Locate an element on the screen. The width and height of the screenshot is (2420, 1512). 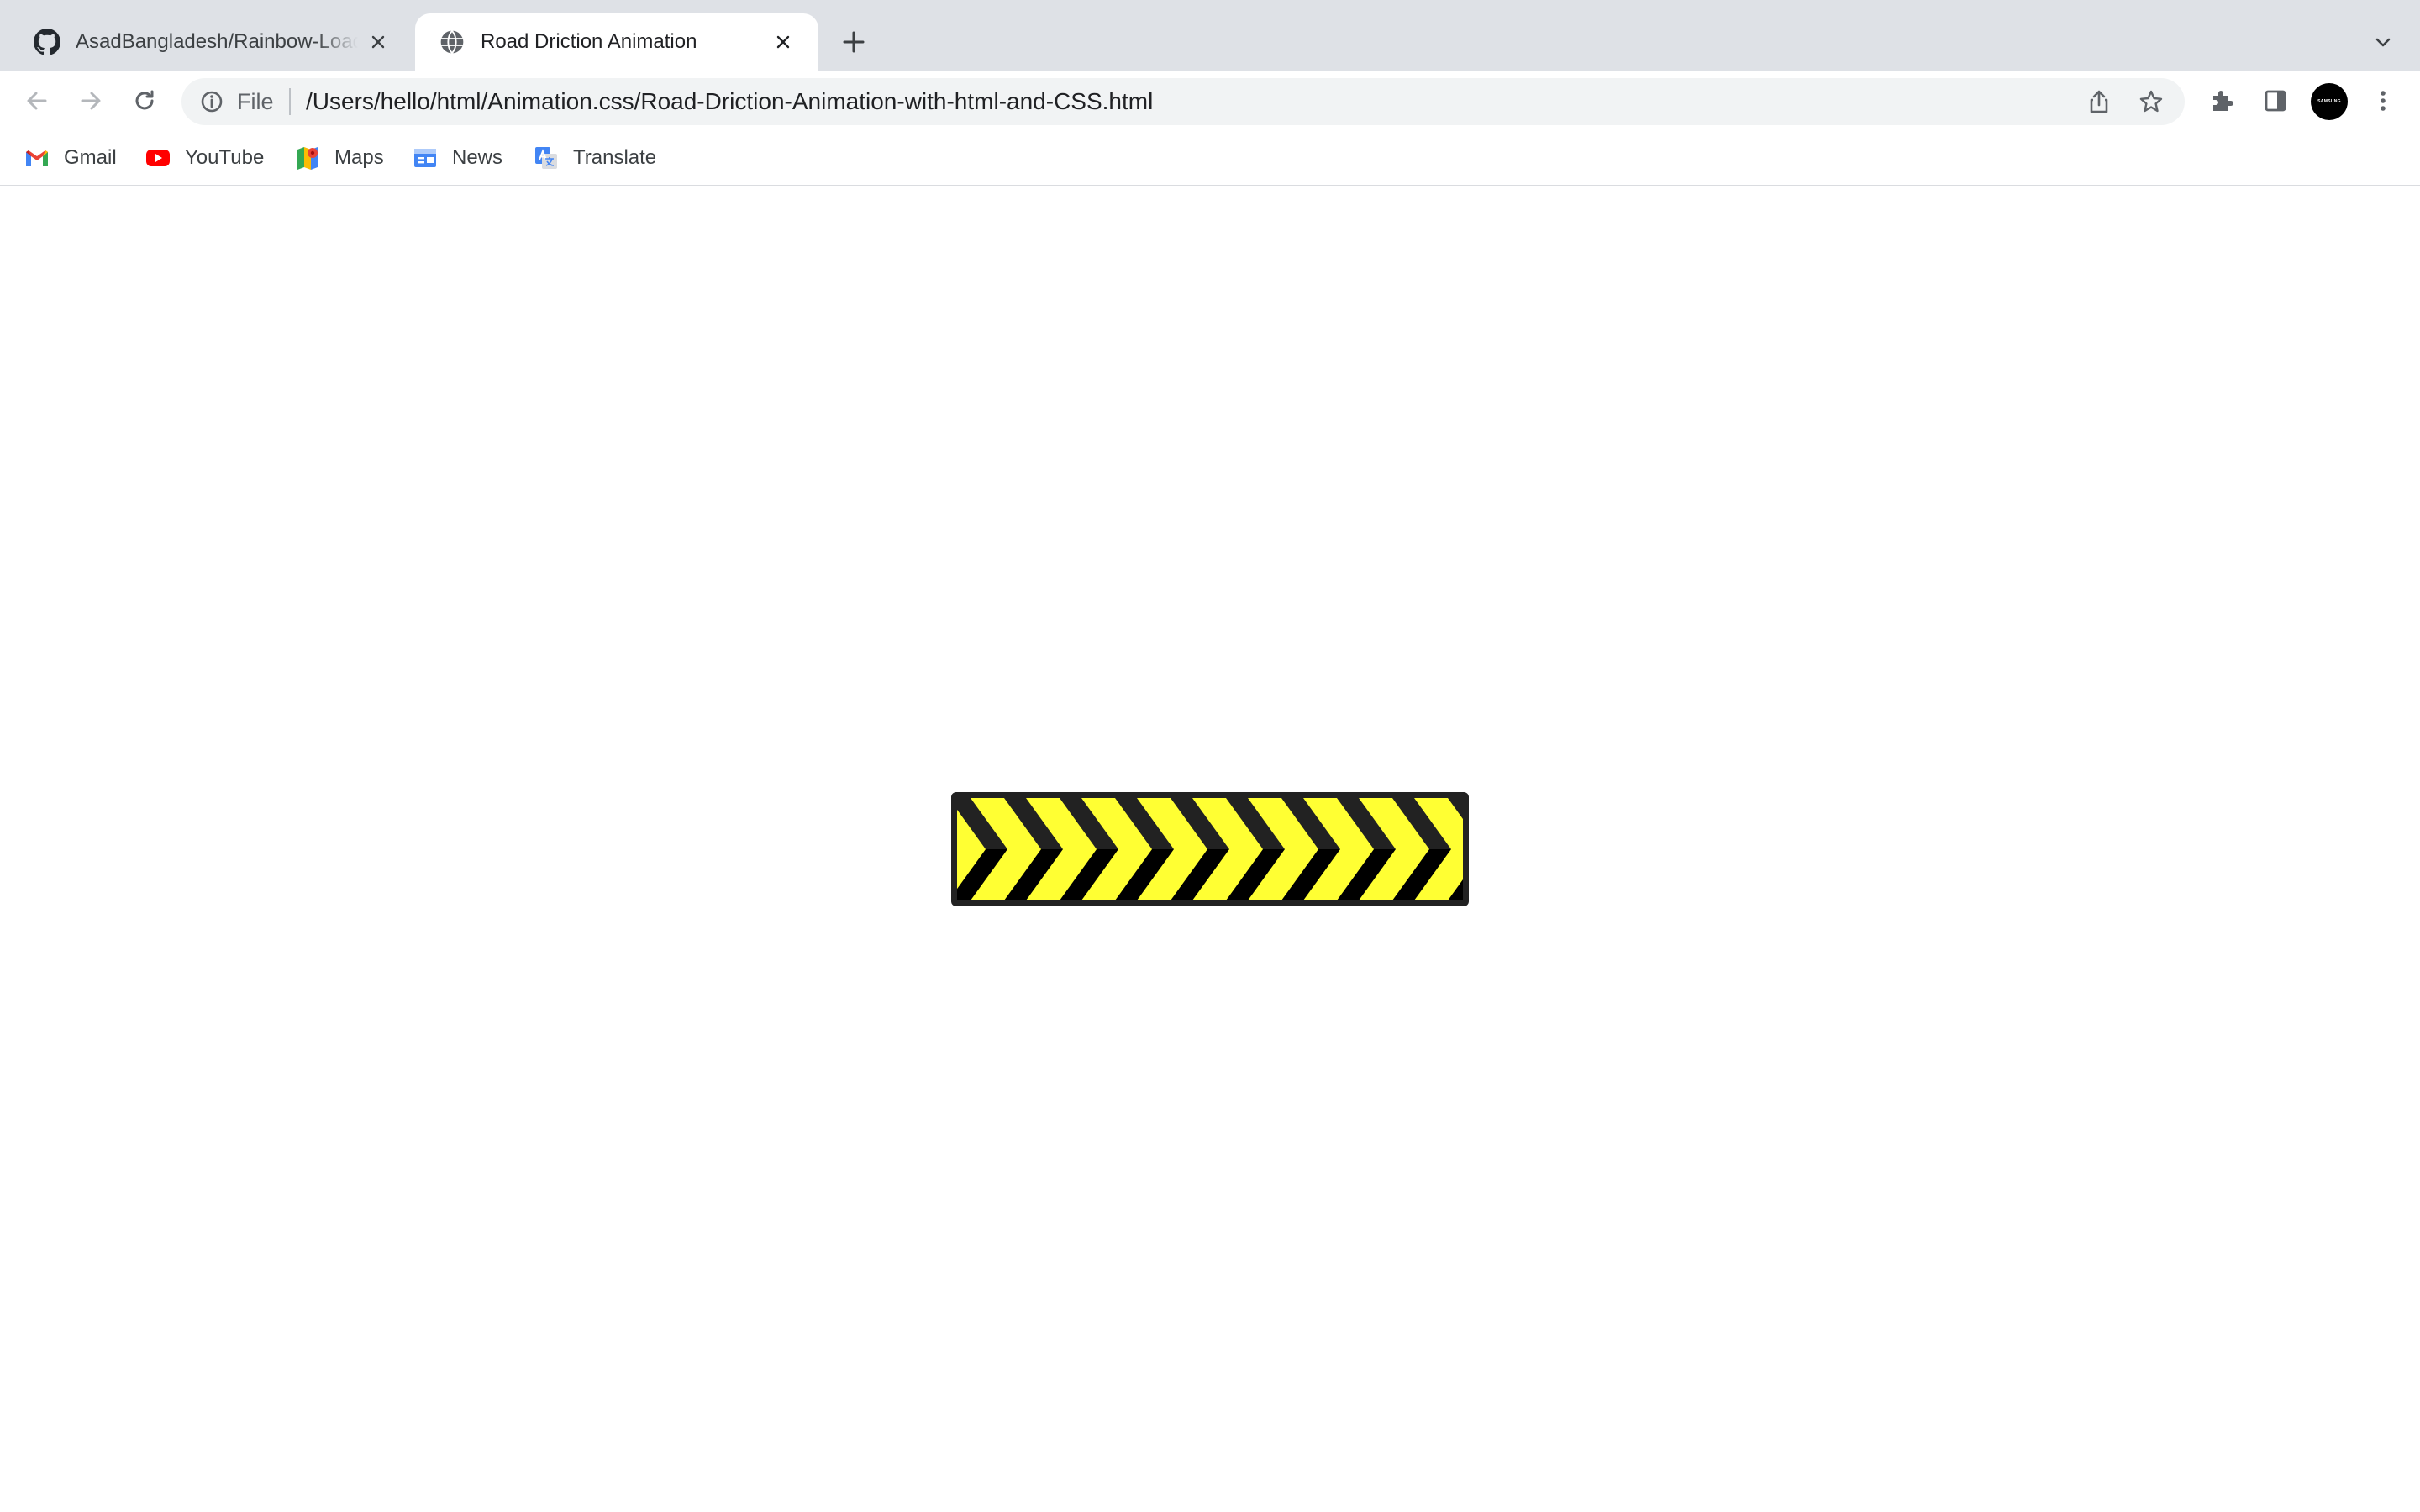
chevron-down-icon is located at coordinates (2383, 42).